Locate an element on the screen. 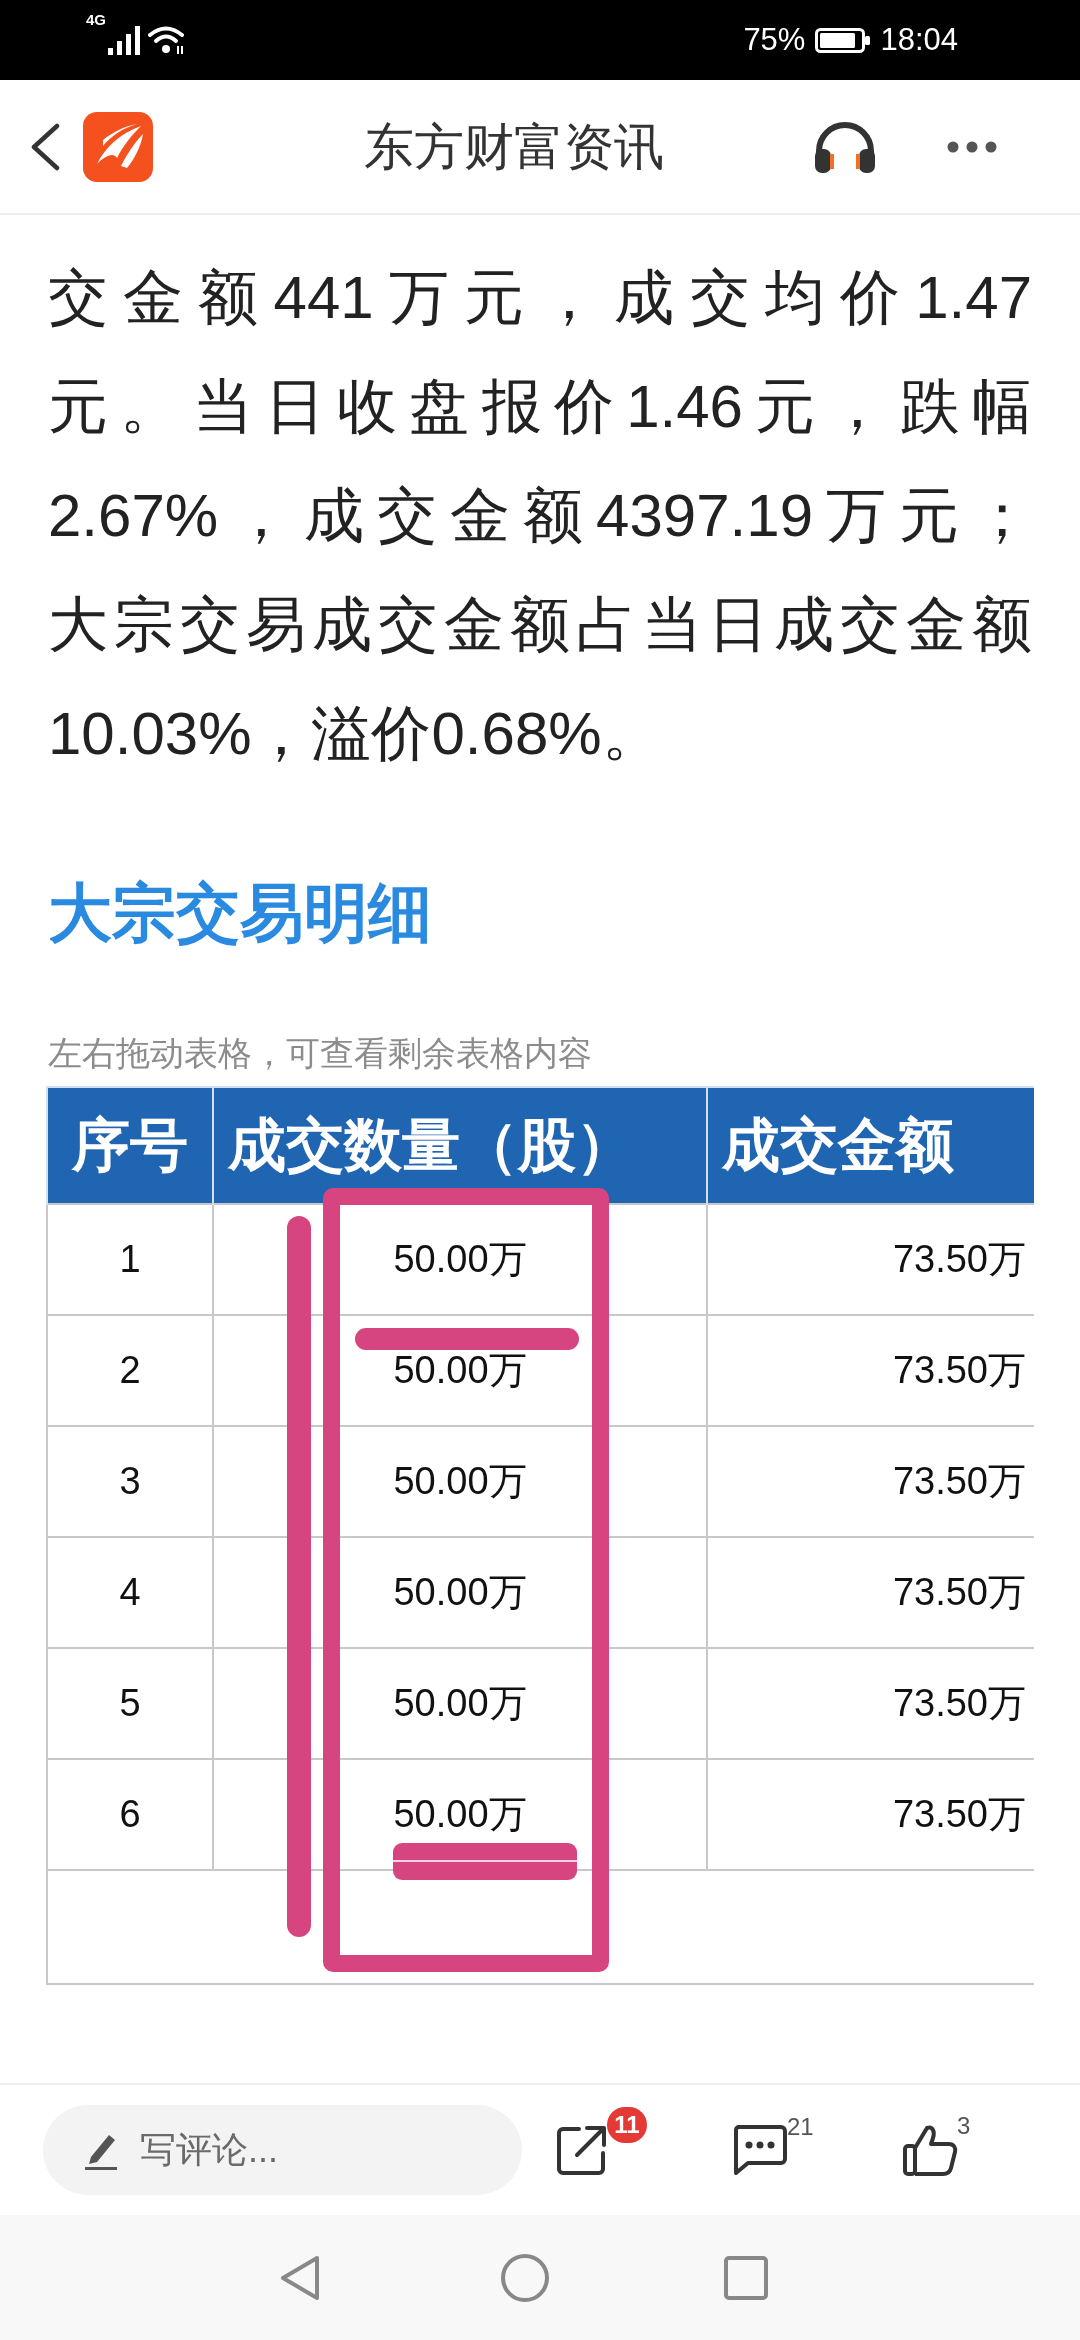  table-cell: 73.50万 is located at coordinates (870, 1259).